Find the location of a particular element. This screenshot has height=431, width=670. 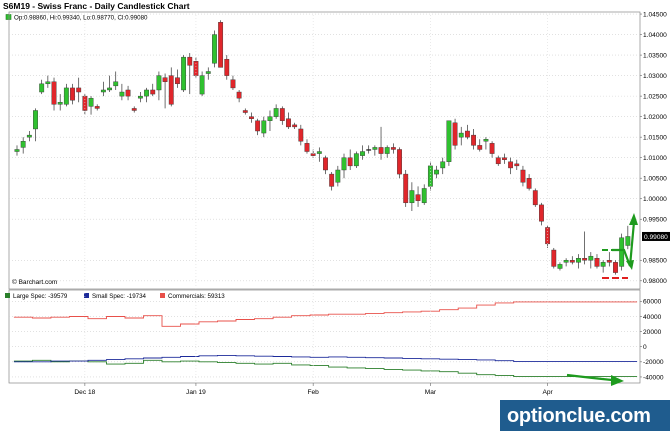

cot-tick-label: -40000 is located at coordinates (653, 377).